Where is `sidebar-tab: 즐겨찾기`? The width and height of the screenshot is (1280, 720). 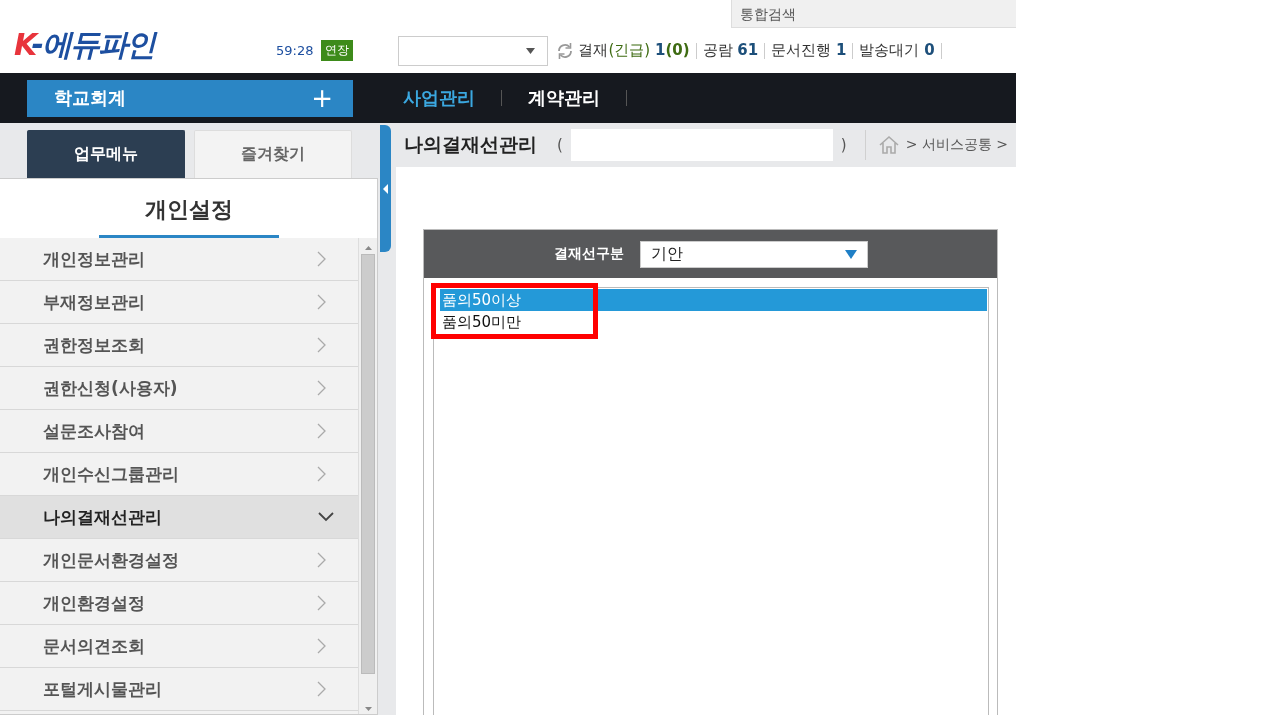 sidebar-tab: 즐겨찾기 is located at coordinates (273, 154).